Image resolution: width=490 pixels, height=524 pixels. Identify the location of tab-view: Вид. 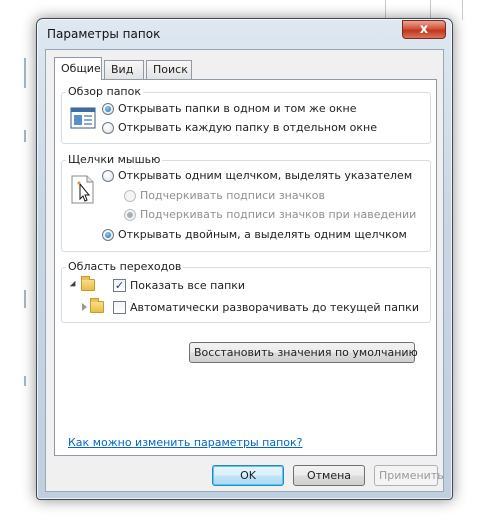
(124, 69).